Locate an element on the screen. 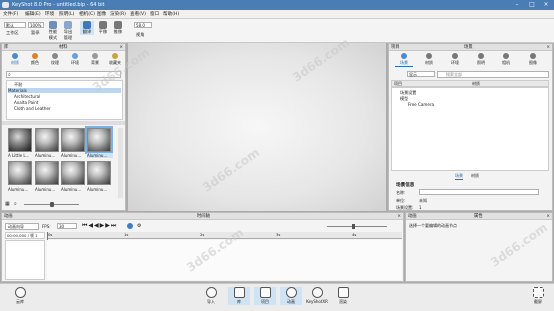  library-button: 库 is located at coordinates (239, 296).